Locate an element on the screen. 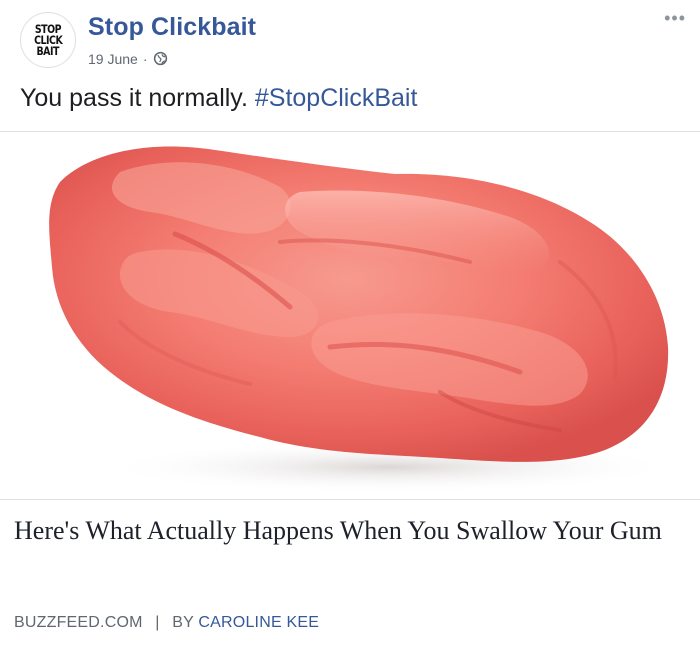 The image size is (700, 650). author-link: CAROLINE KEE is located at coordinates (258, 622).